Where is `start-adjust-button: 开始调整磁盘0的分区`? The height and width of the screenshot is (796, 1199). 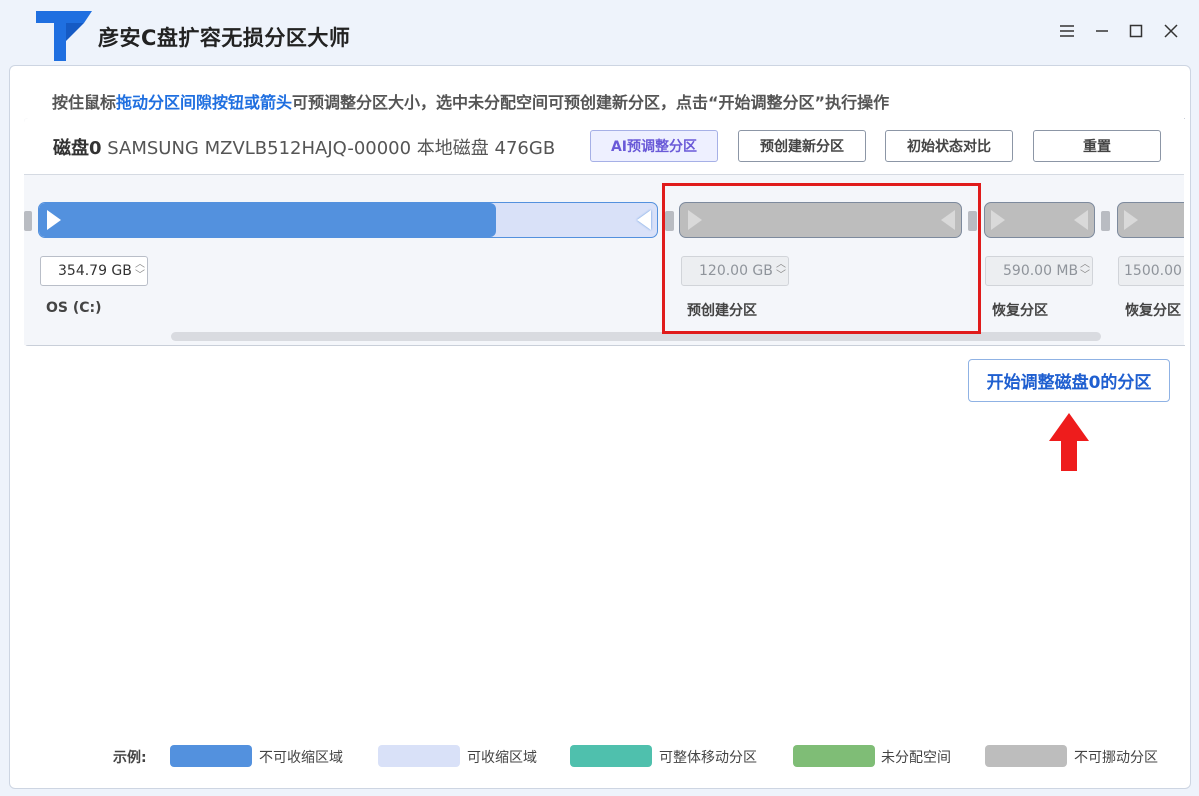
start-adjust-button: 开始调整磁盘0的分区 is located at coordinates (1069, 380).